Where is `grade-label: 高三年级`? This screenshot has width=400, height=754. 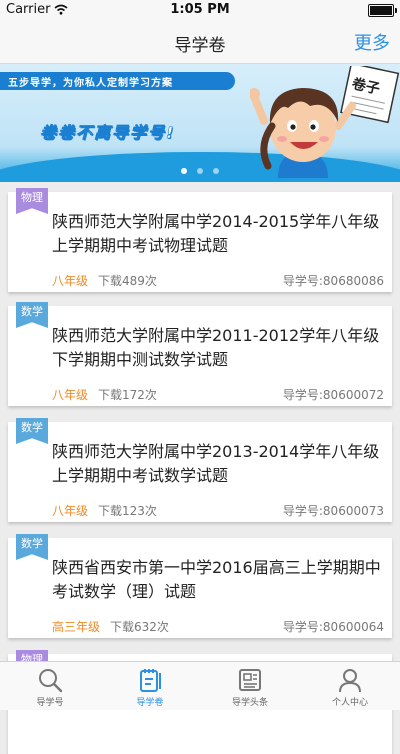
grade-label: 高三年级 is located at coordinates (76, 627).